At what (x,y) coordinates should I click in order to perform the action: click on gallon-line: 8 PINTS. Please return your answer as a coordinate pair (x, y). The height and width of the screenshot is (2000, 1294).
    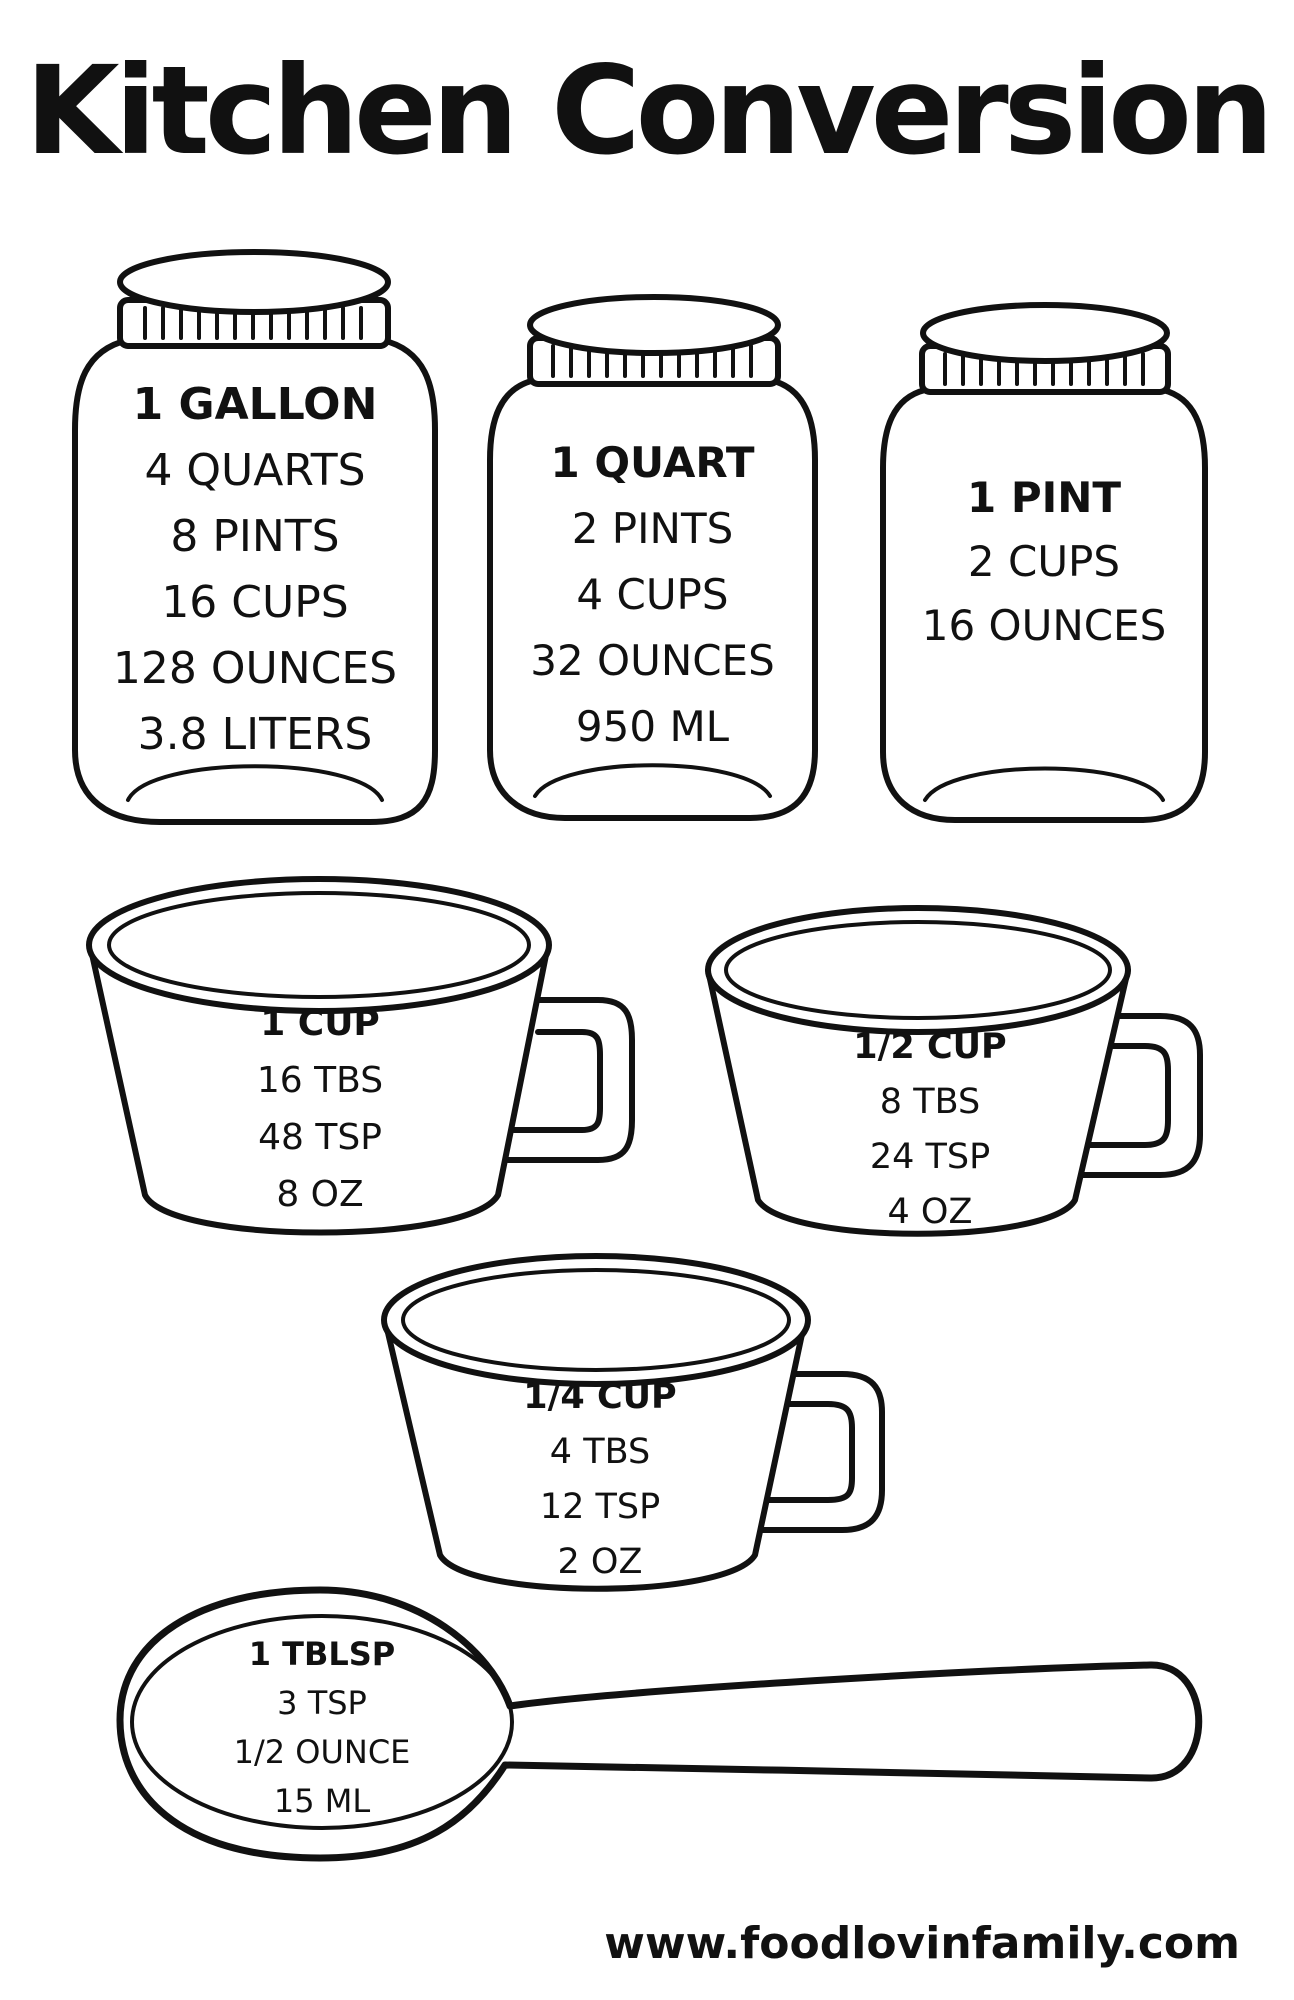
    Looking at the image, I should click on (255, 536).